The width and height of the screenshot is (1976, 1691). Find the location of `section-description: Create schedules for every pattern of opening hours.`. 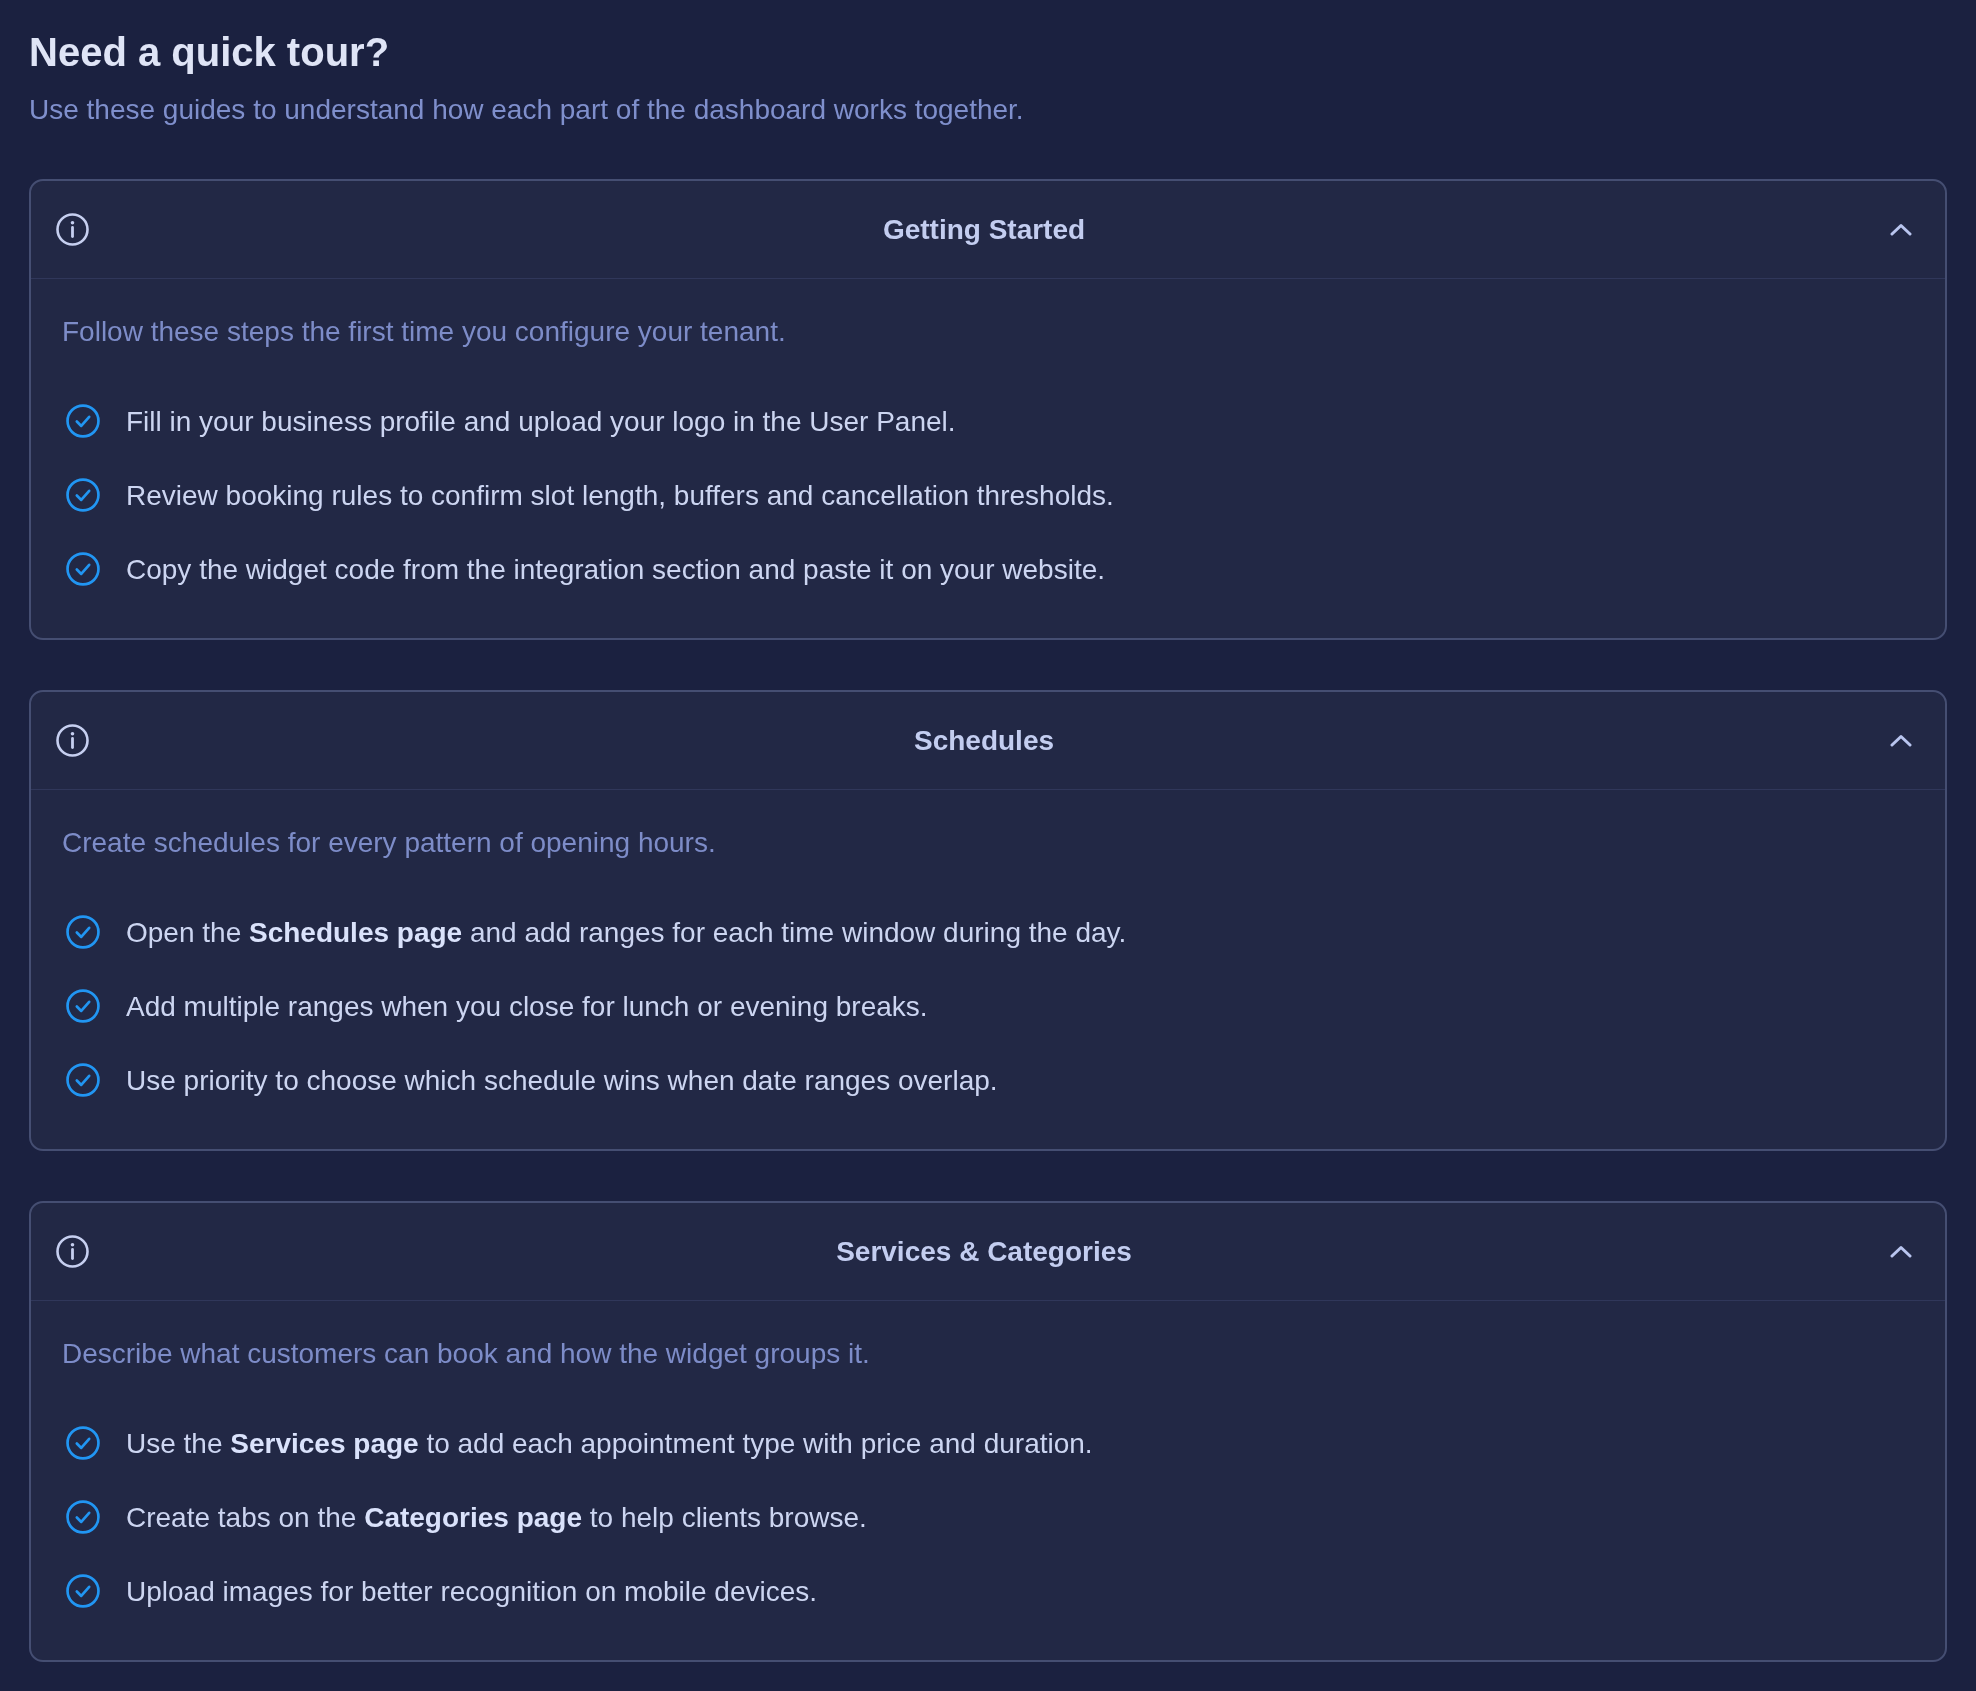

section-description: Create schedules for every pattern of opening hours. is located at coordinates (389, 842).